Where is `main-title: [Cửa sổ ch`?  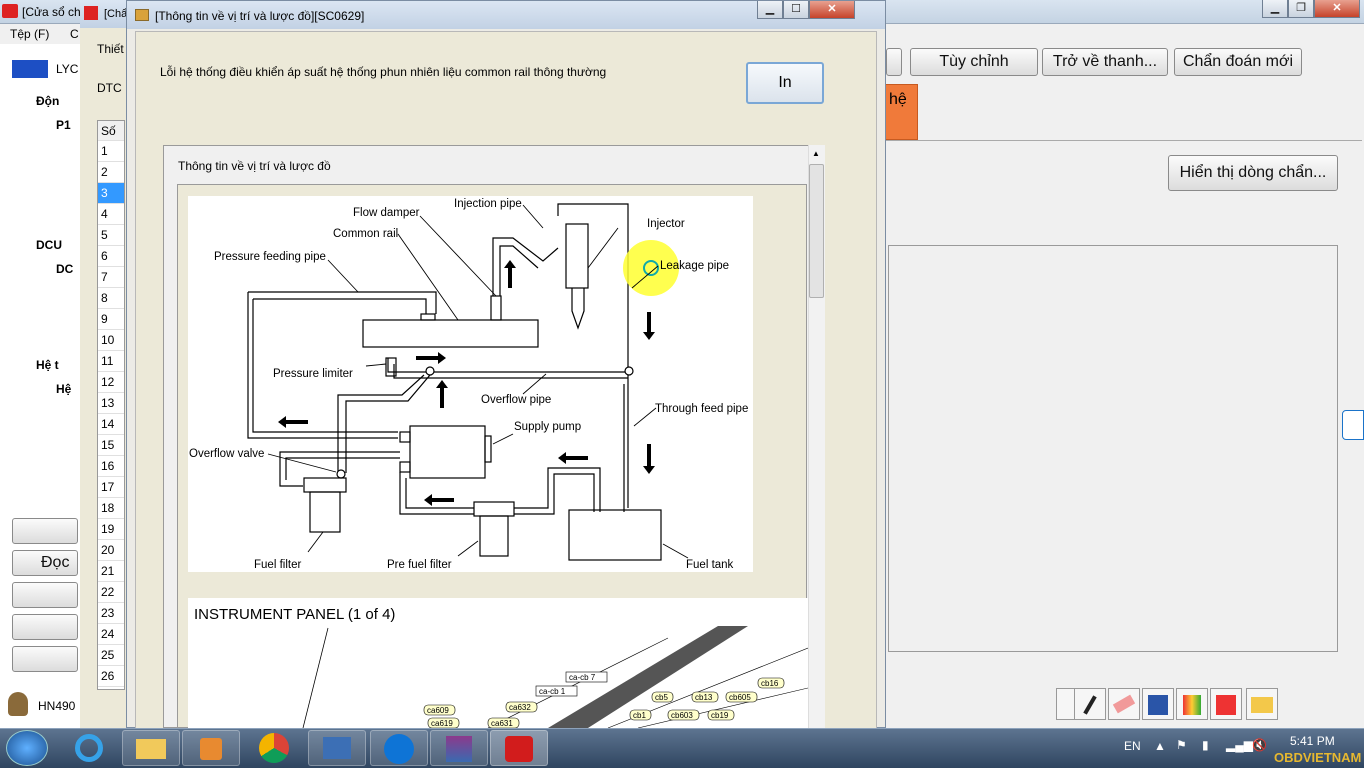
main-title: [Cửa sổ ch is located at coordinates (51, 12).